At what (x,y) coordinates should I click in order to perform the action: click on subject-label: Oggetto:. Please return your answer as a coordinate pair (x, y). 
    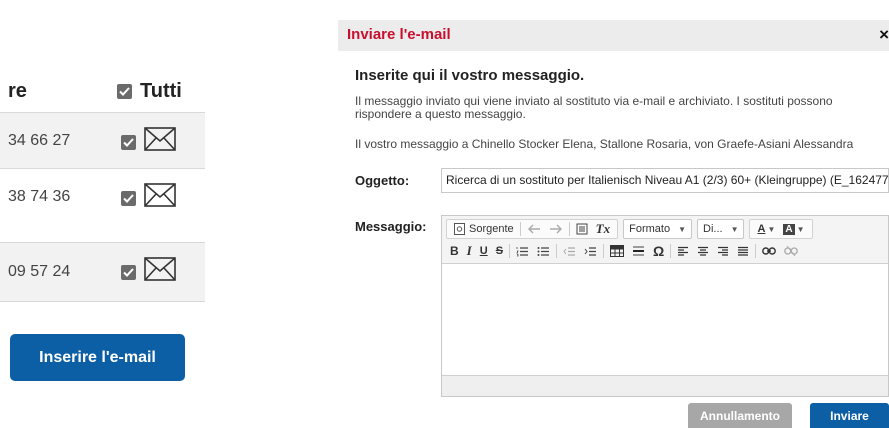
    Looking at the image, I should click on (382, 180).